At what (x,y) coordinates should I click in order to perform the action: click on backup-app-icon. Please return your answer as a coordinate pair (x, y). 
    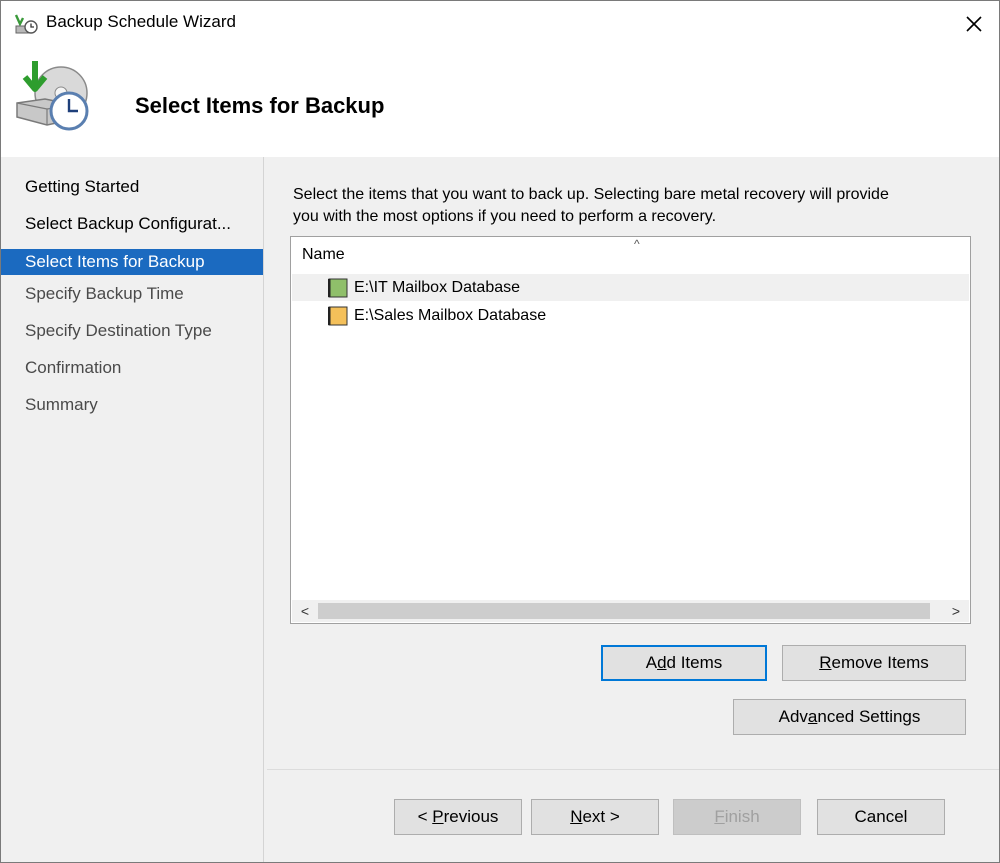
    Looking at the image, I should click on (26, 24).